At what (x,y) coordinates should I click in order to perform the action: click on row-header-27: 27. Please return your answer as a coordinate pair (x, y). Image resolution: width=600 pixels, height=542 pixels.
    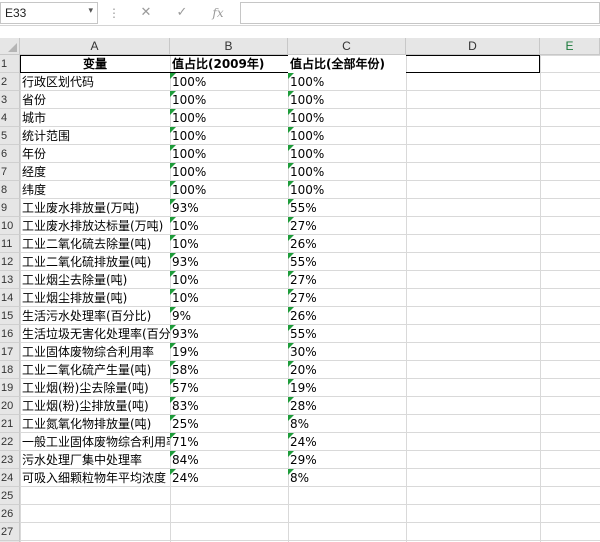
    Looking at the image, I should click on (10, 532).